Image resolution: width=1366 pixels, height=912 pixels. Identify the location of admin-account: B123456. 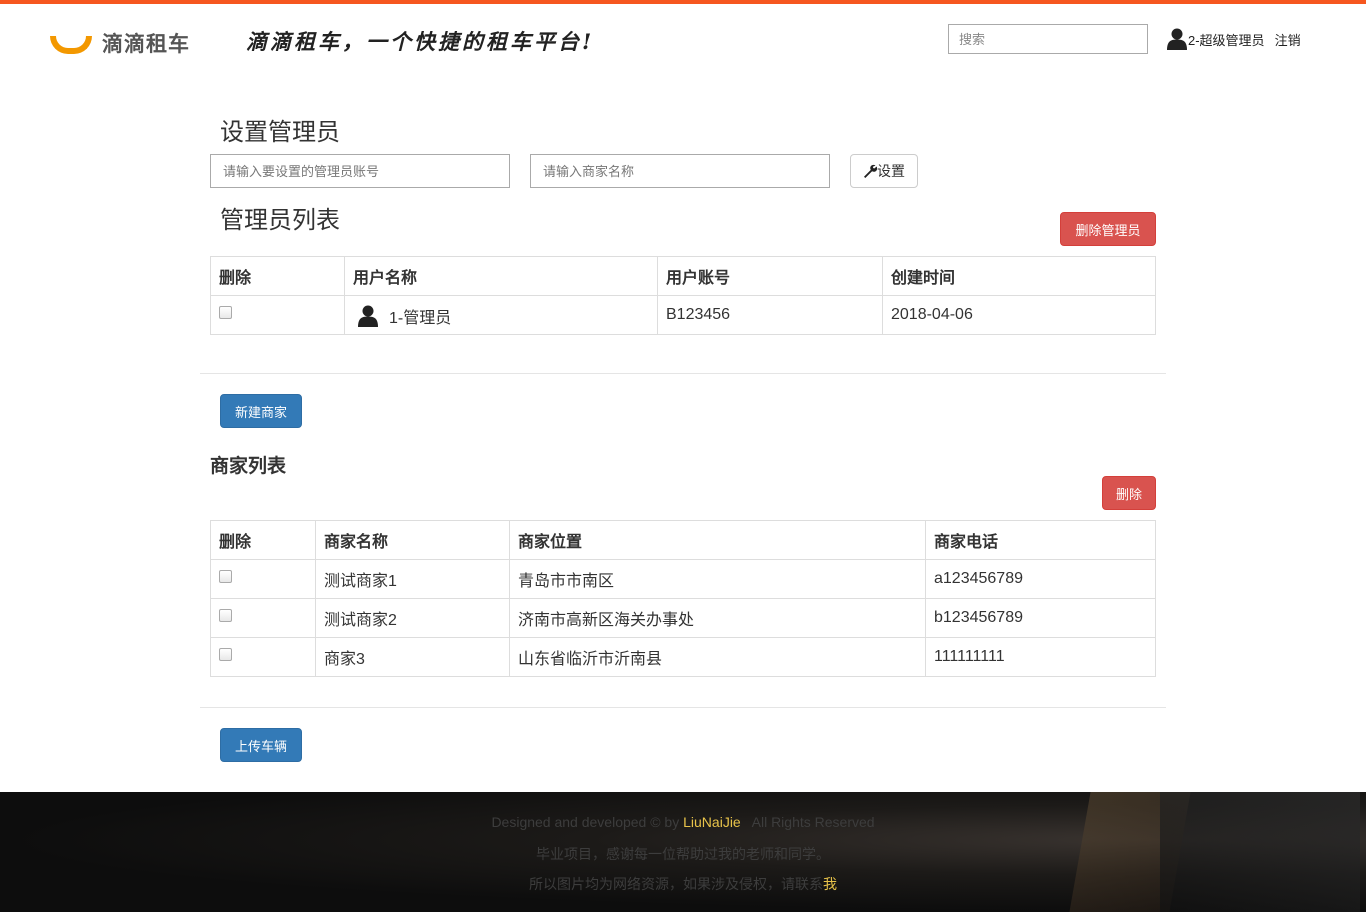
(770, 315).